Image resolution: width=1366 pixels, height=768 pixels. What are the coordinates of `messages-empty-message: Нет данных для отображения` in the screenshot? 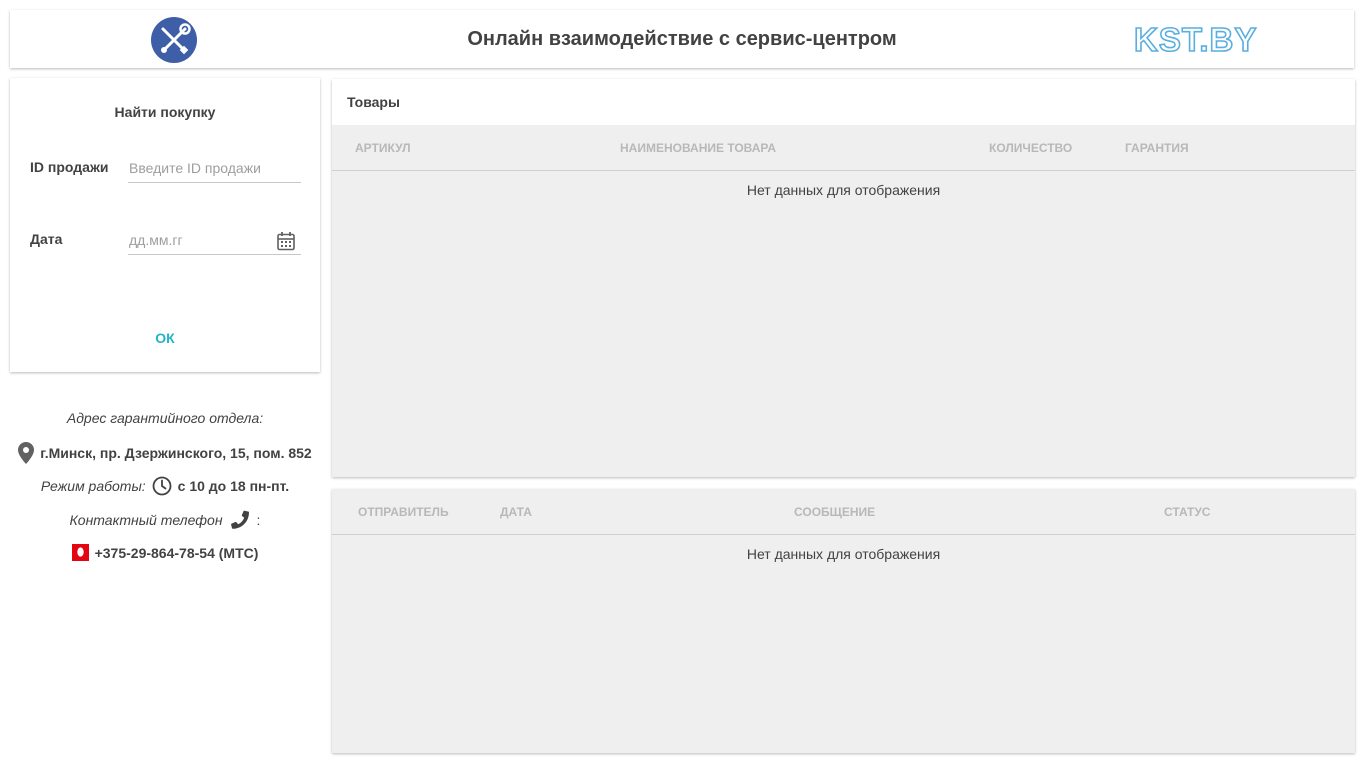 It's located at (843, 554).